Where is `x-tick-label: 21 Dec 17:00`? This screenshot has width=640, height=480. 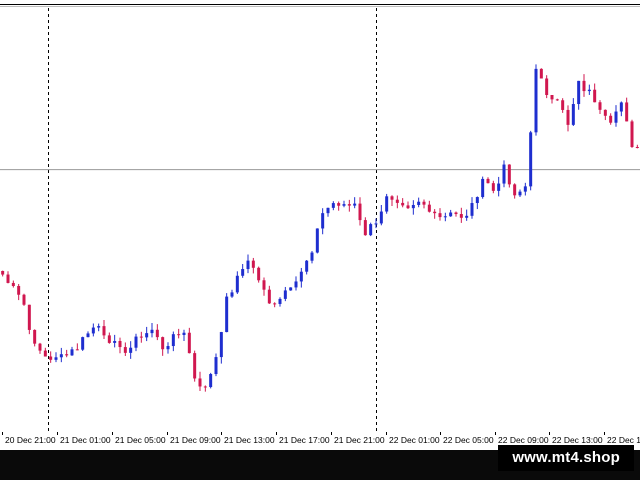 x-tick-label: 21 Dec 17:00 is located at coordinates (304, 440).